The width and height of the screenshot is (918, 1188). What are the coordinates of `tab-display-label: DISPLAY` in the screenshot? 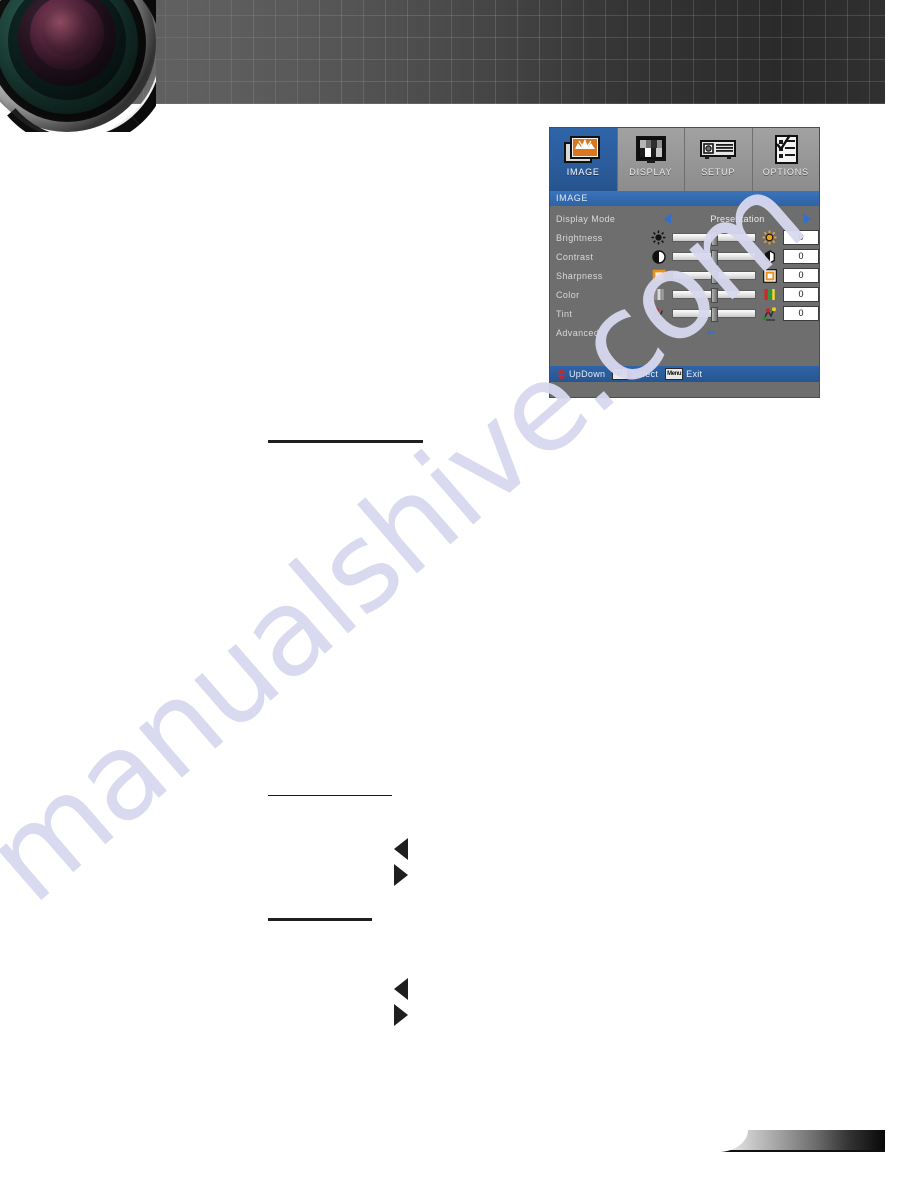 It's located at (651, 172).